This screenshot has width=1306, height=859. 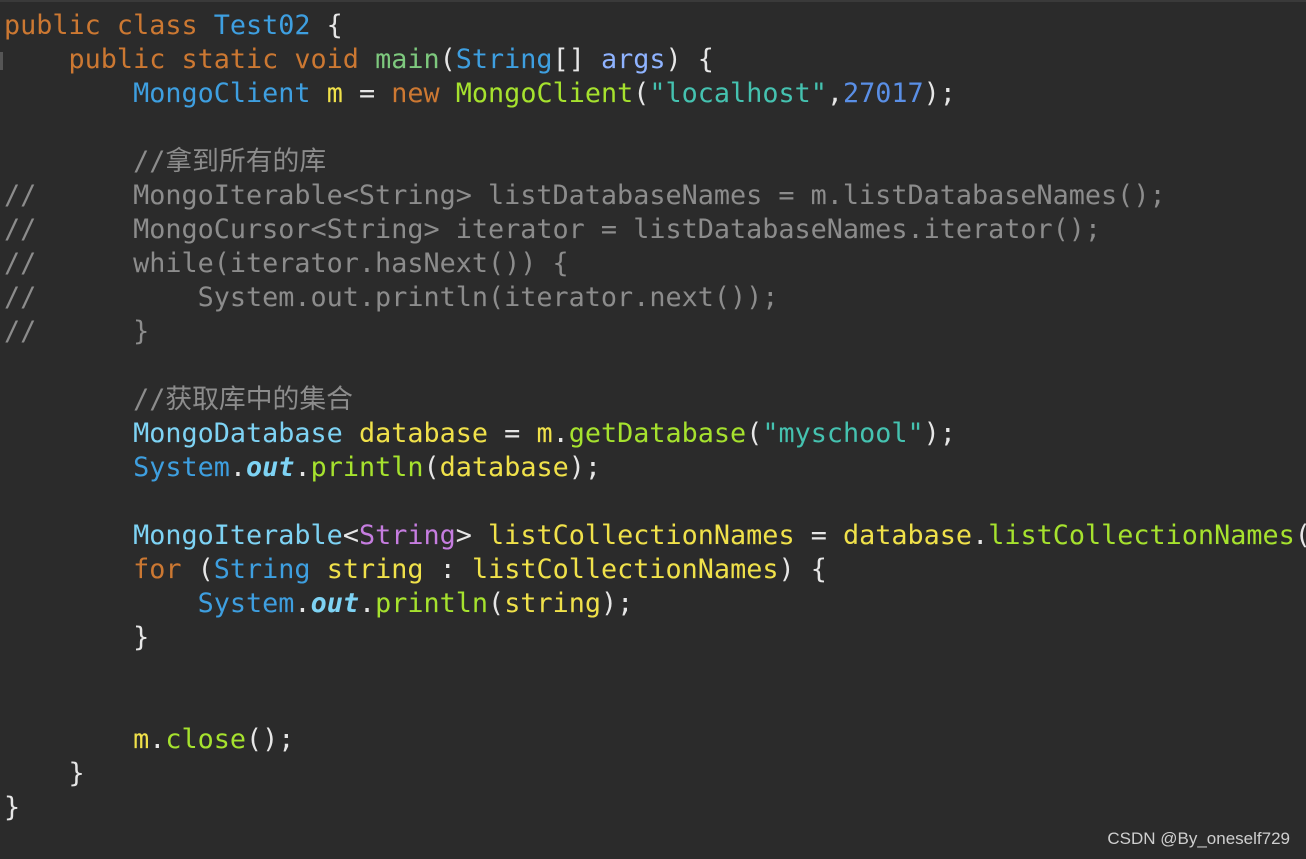 What do you see at coordinates (238, 535) in the screenshot?
I see `code-token: MongoIterable` at bounding box center [238, 535].